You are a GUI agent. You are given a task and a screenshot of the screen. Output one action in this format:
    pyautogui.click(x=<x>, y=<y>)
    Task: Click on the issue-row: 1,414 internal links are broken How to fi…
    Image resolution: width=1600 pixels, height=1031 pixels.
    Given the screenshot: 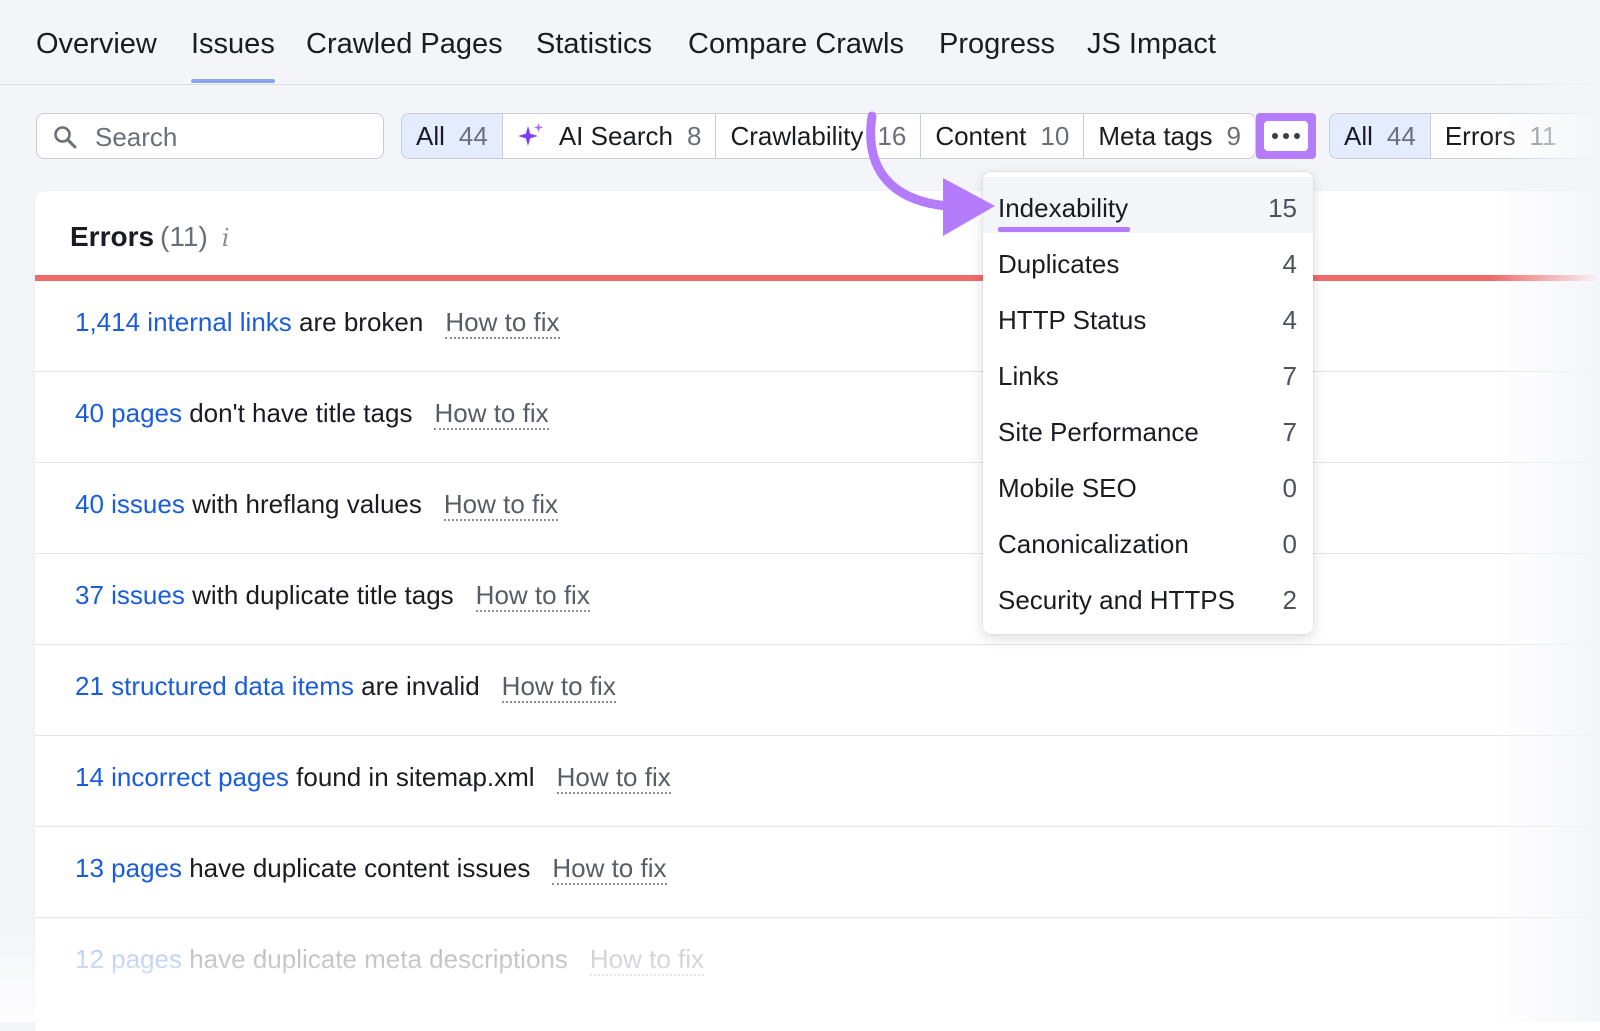 What is the action you would take?
    pyautogui.click(x=817, y=326)
    